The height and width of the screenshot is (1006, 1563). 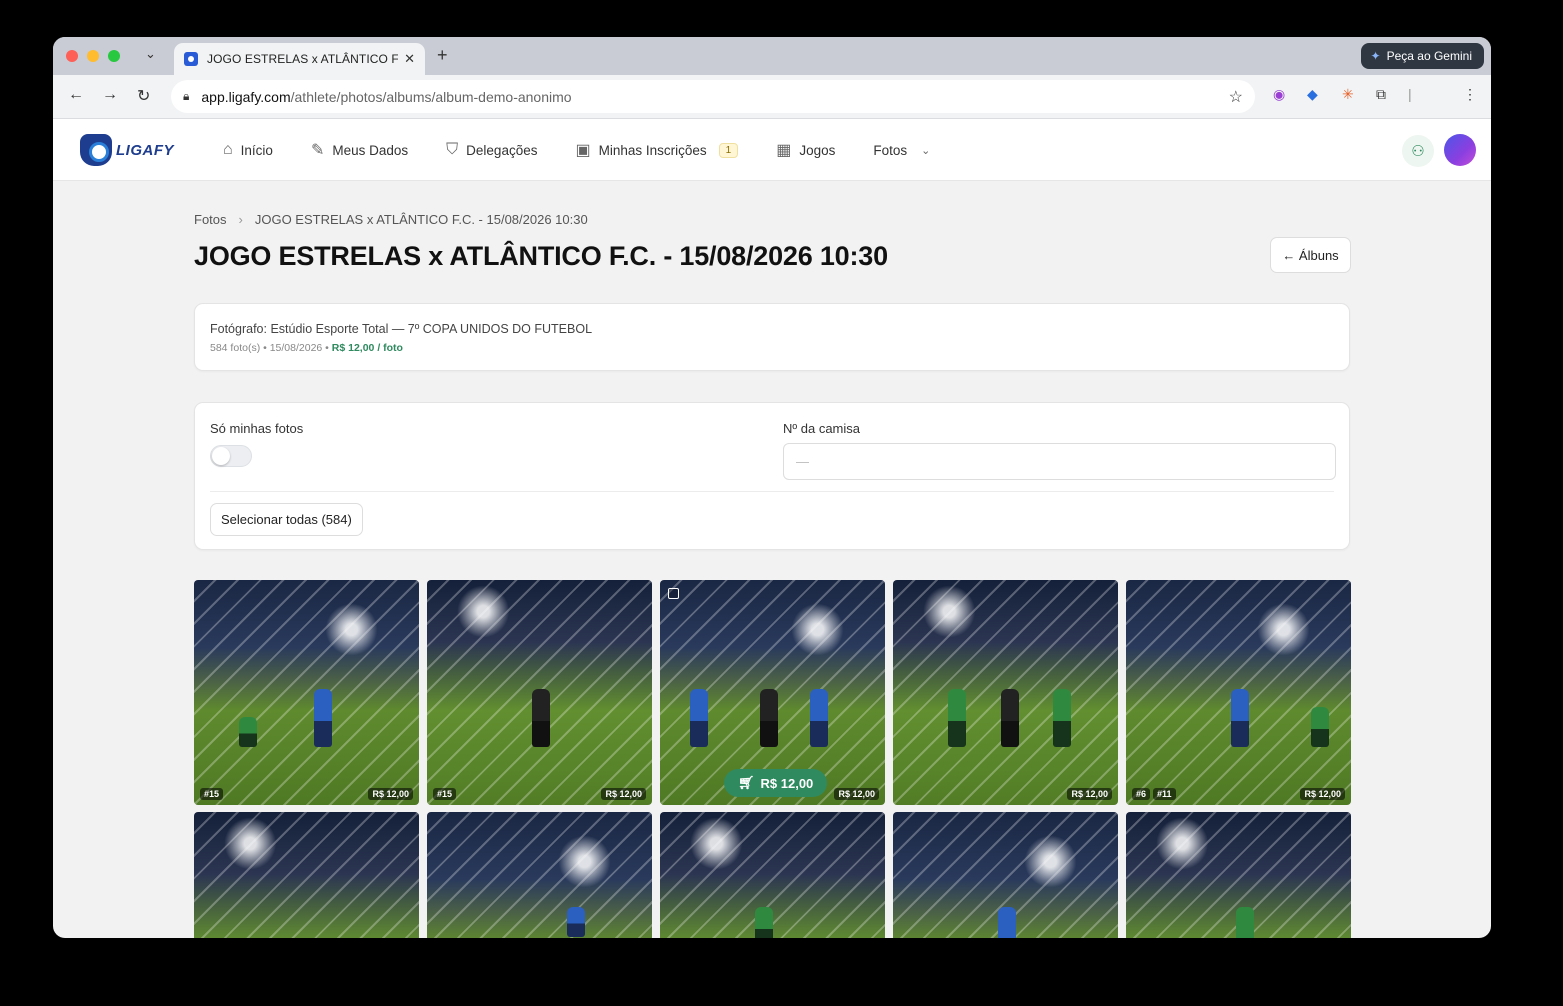 I want to click on photo-select-checkbox, so click(x=673, y=593).